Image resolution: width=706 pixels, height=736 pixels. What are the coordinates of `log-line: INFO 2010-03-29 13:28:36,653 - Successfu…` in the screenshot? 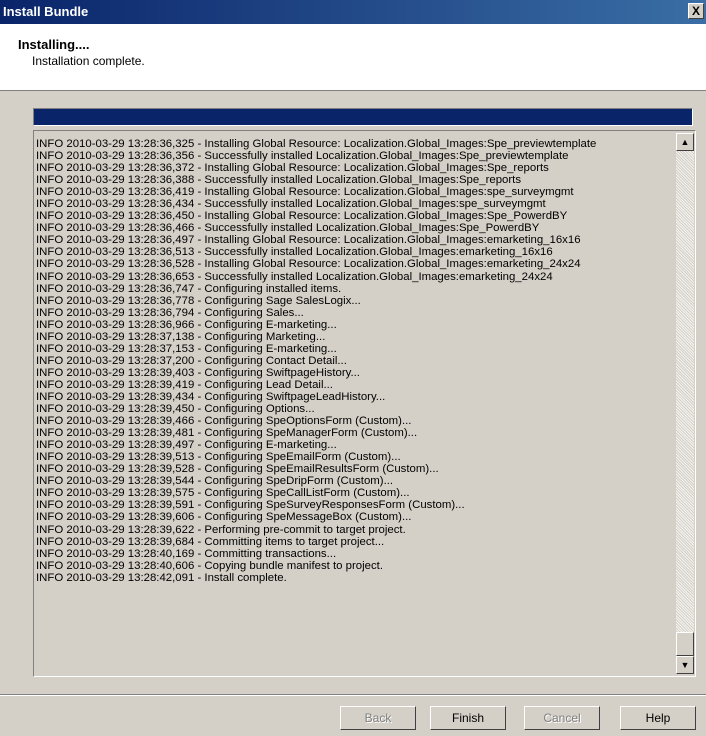 It's located at (294, 276).